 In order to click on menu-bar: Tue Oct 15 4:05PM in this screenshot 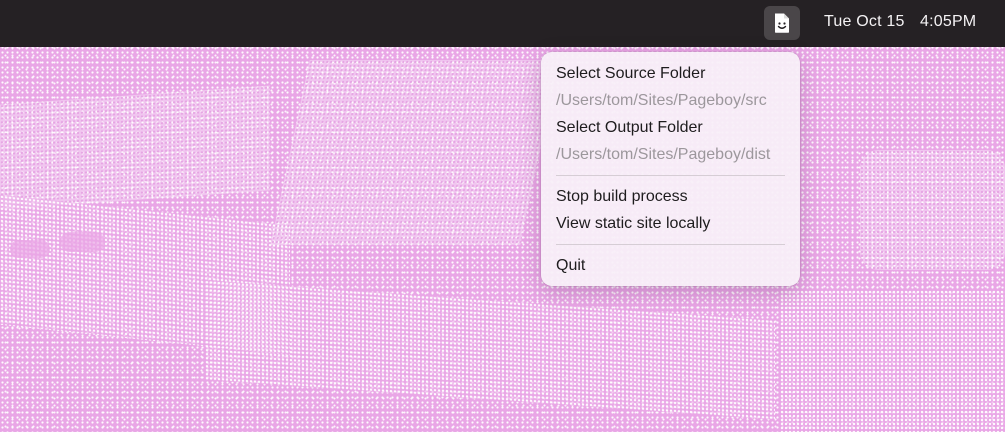, I will do `click(502, 23)`.